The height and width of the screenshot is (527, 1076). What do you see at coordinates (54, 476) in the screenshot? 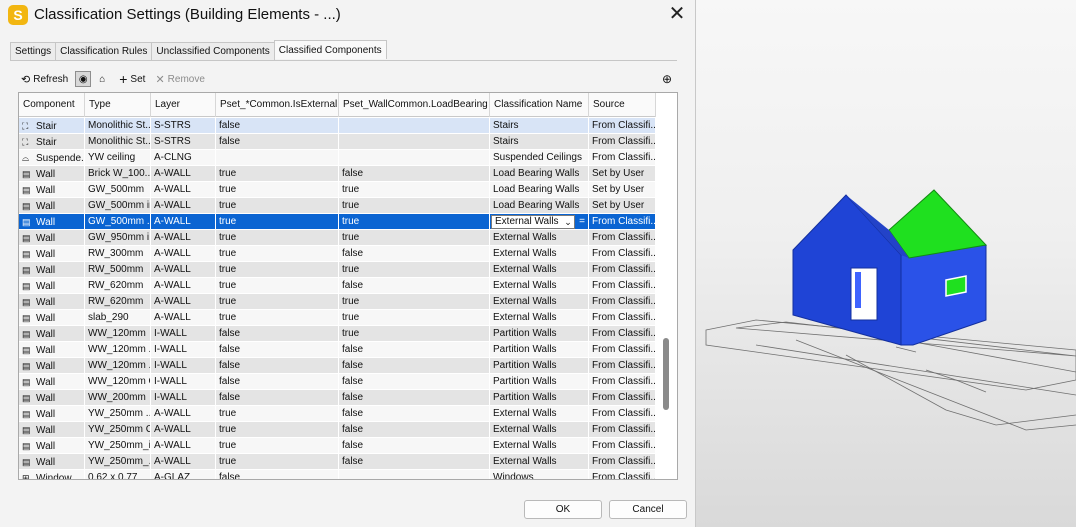
I see `component-label: Window` at bounding box center [54, 476].